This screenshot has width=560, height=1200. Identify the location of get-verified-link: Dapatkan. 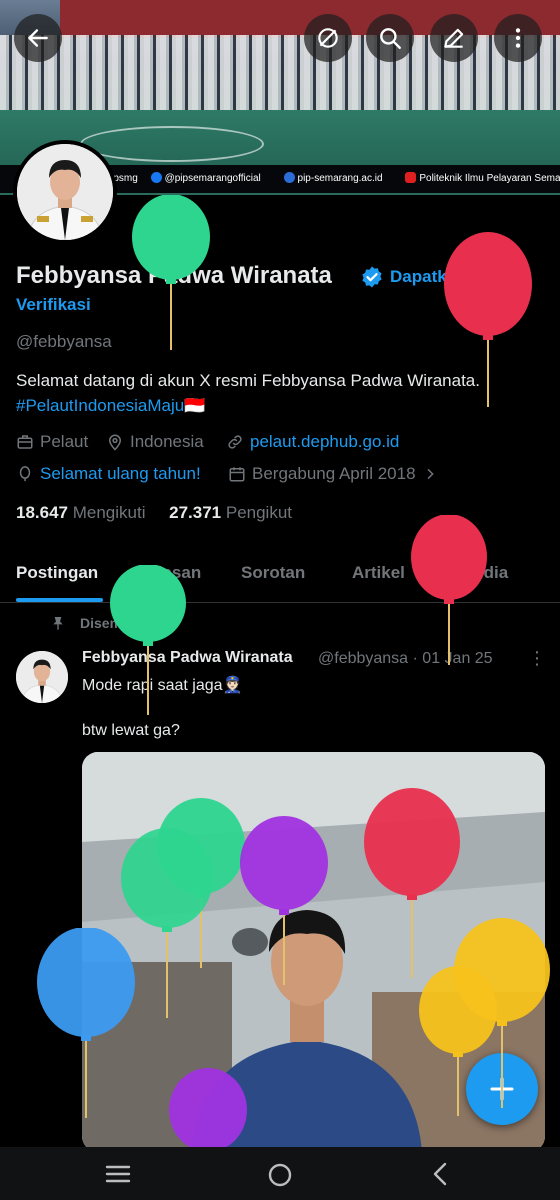
(428, 277).